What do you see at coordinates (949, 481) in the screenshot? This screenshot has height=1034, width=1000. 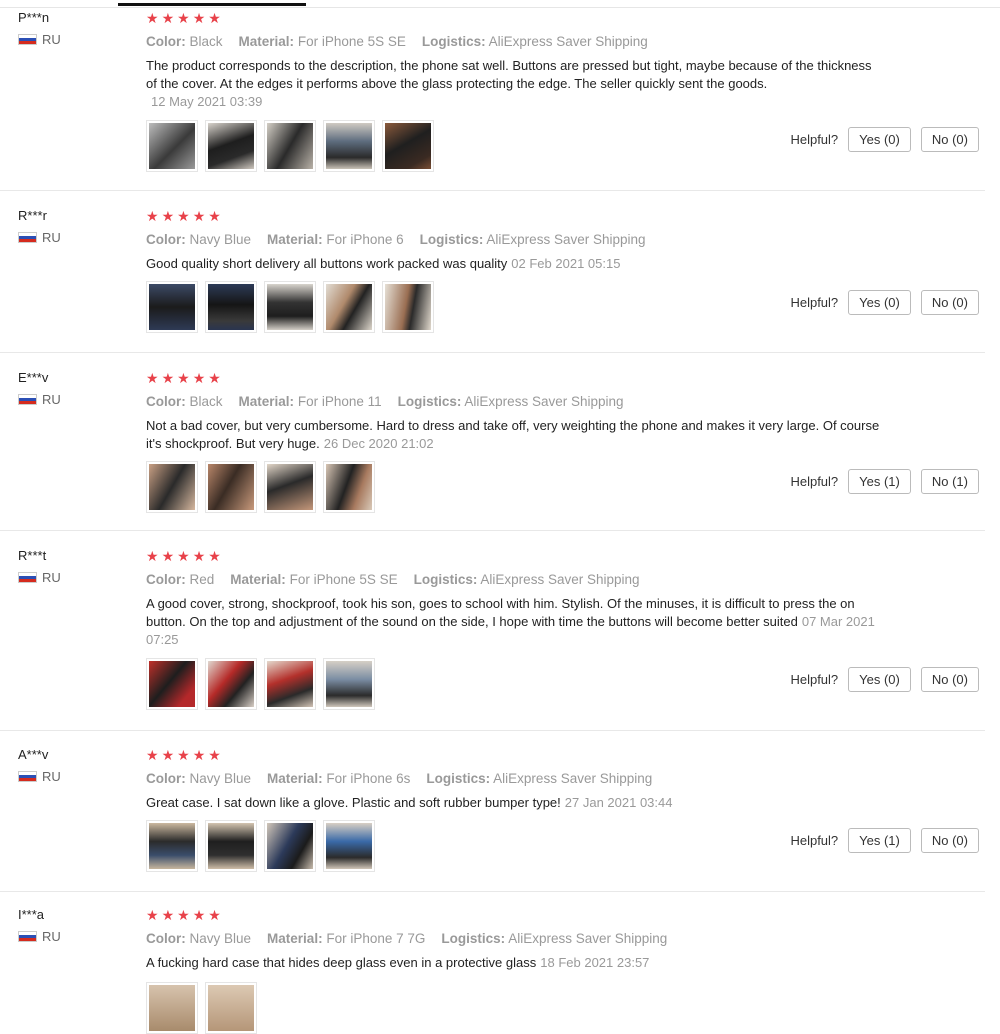 I see `helpful-no-button: No (1)` at bounding box center [949, 481].